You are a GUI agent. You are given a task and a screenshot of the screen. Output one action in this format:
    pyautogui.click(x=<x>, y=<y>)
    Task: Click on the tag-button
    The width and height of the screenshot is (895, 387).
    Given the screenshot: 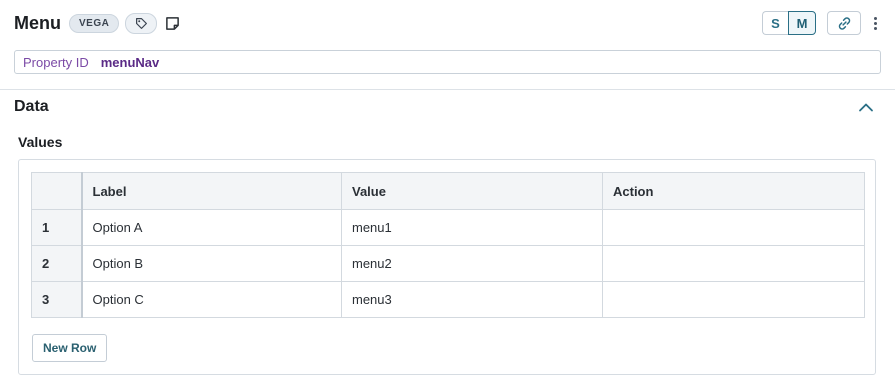 What is the action you would take?
    pyautogui.click(x=141, y=23)
    